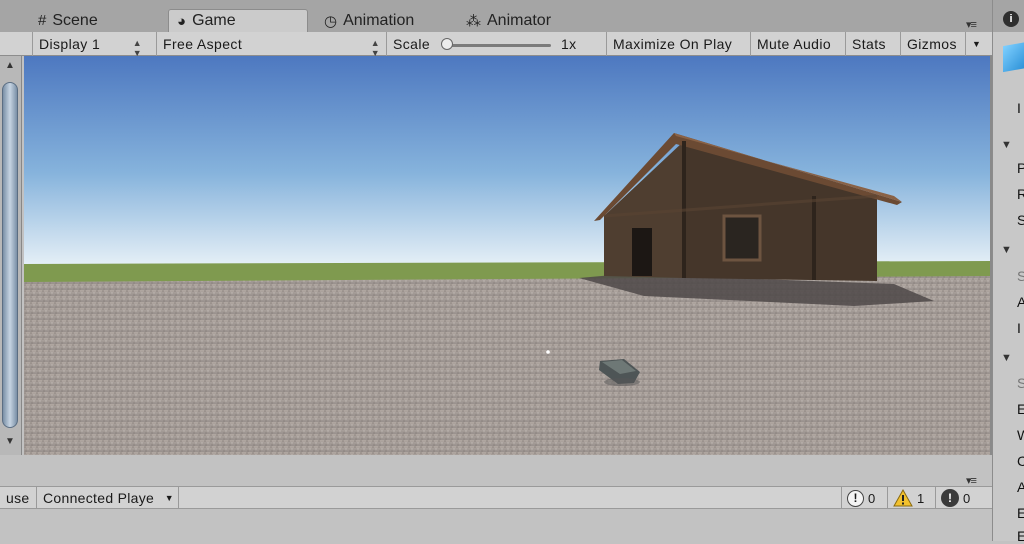 The height and width of the screenshot is (544, 1024). What do you see at coordinates (548, 352) in the screenshot?
I see `crosshair-dot` at bounding box center [548, 352].